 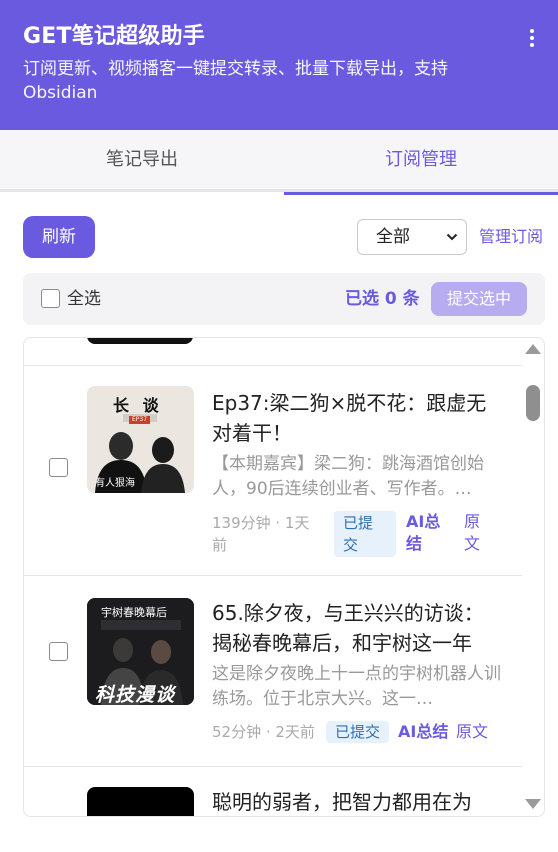 I want to click on scroll-down-arrow-icon, so click(x=533, y=804).